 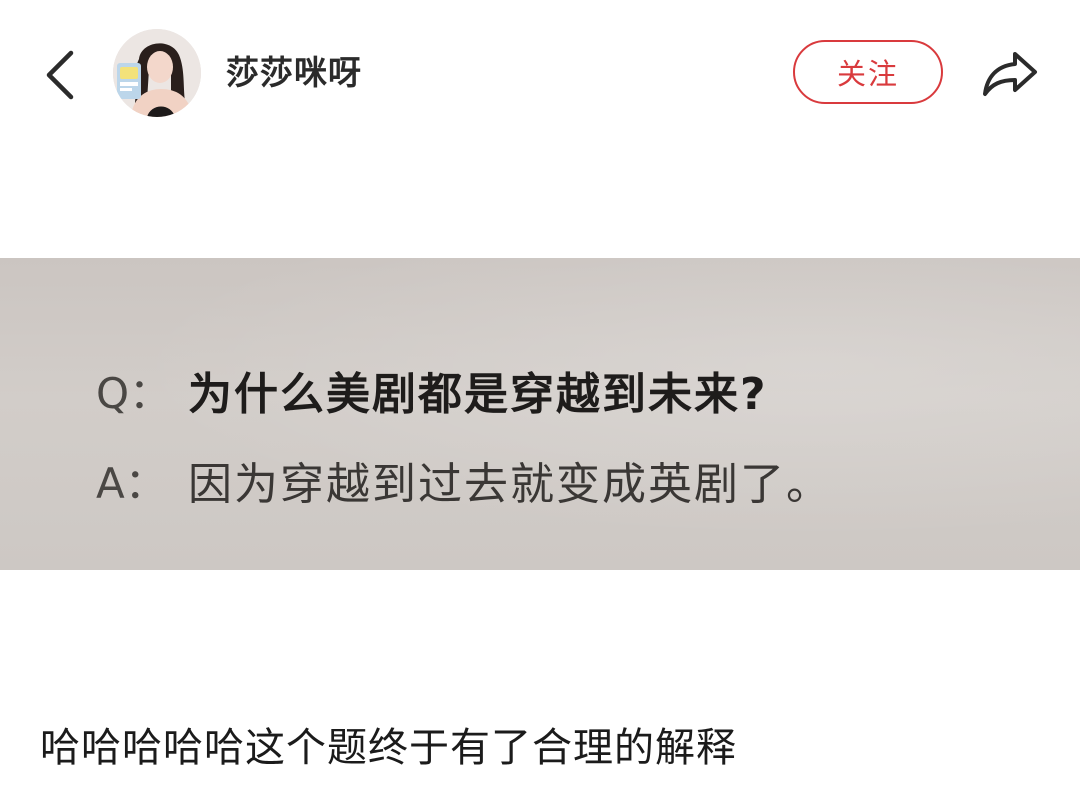 What do you see at coordinates (510, 484) in the screenshot?
I see `answer-text: 因为穿越到过去就变成英剧了。` at bounding box center [510, 484].